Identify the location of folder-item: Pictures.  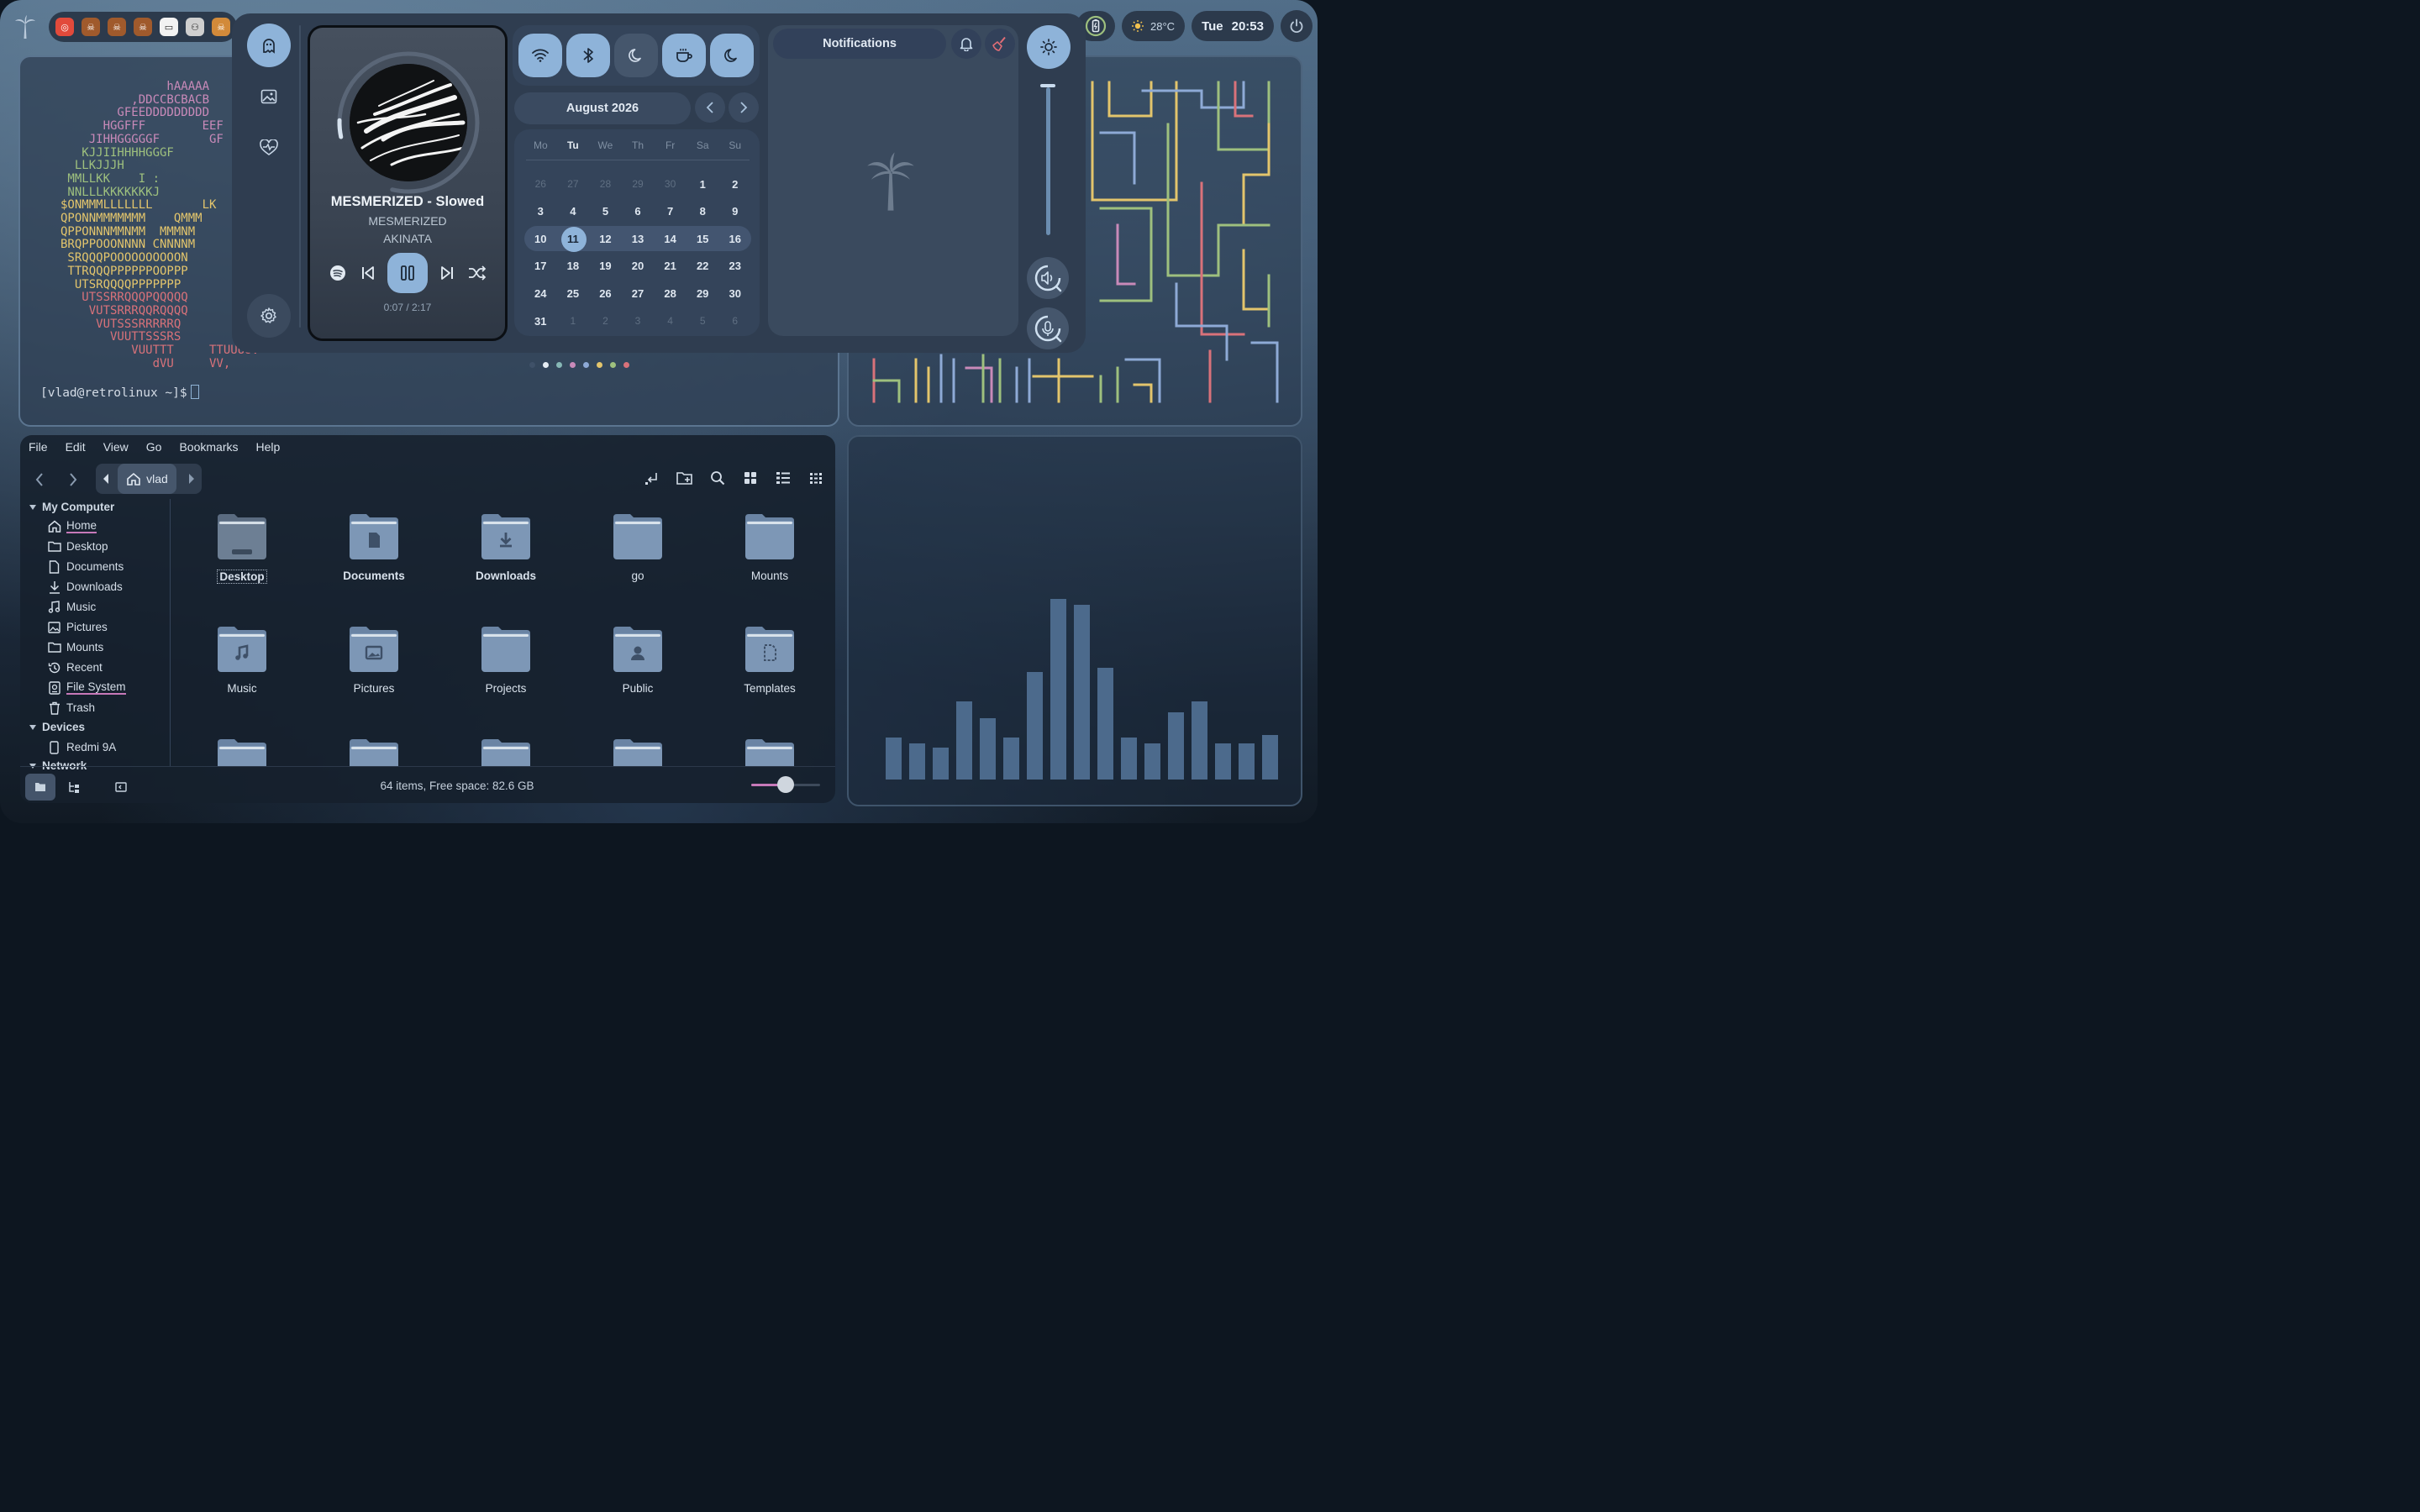
(374, 660).